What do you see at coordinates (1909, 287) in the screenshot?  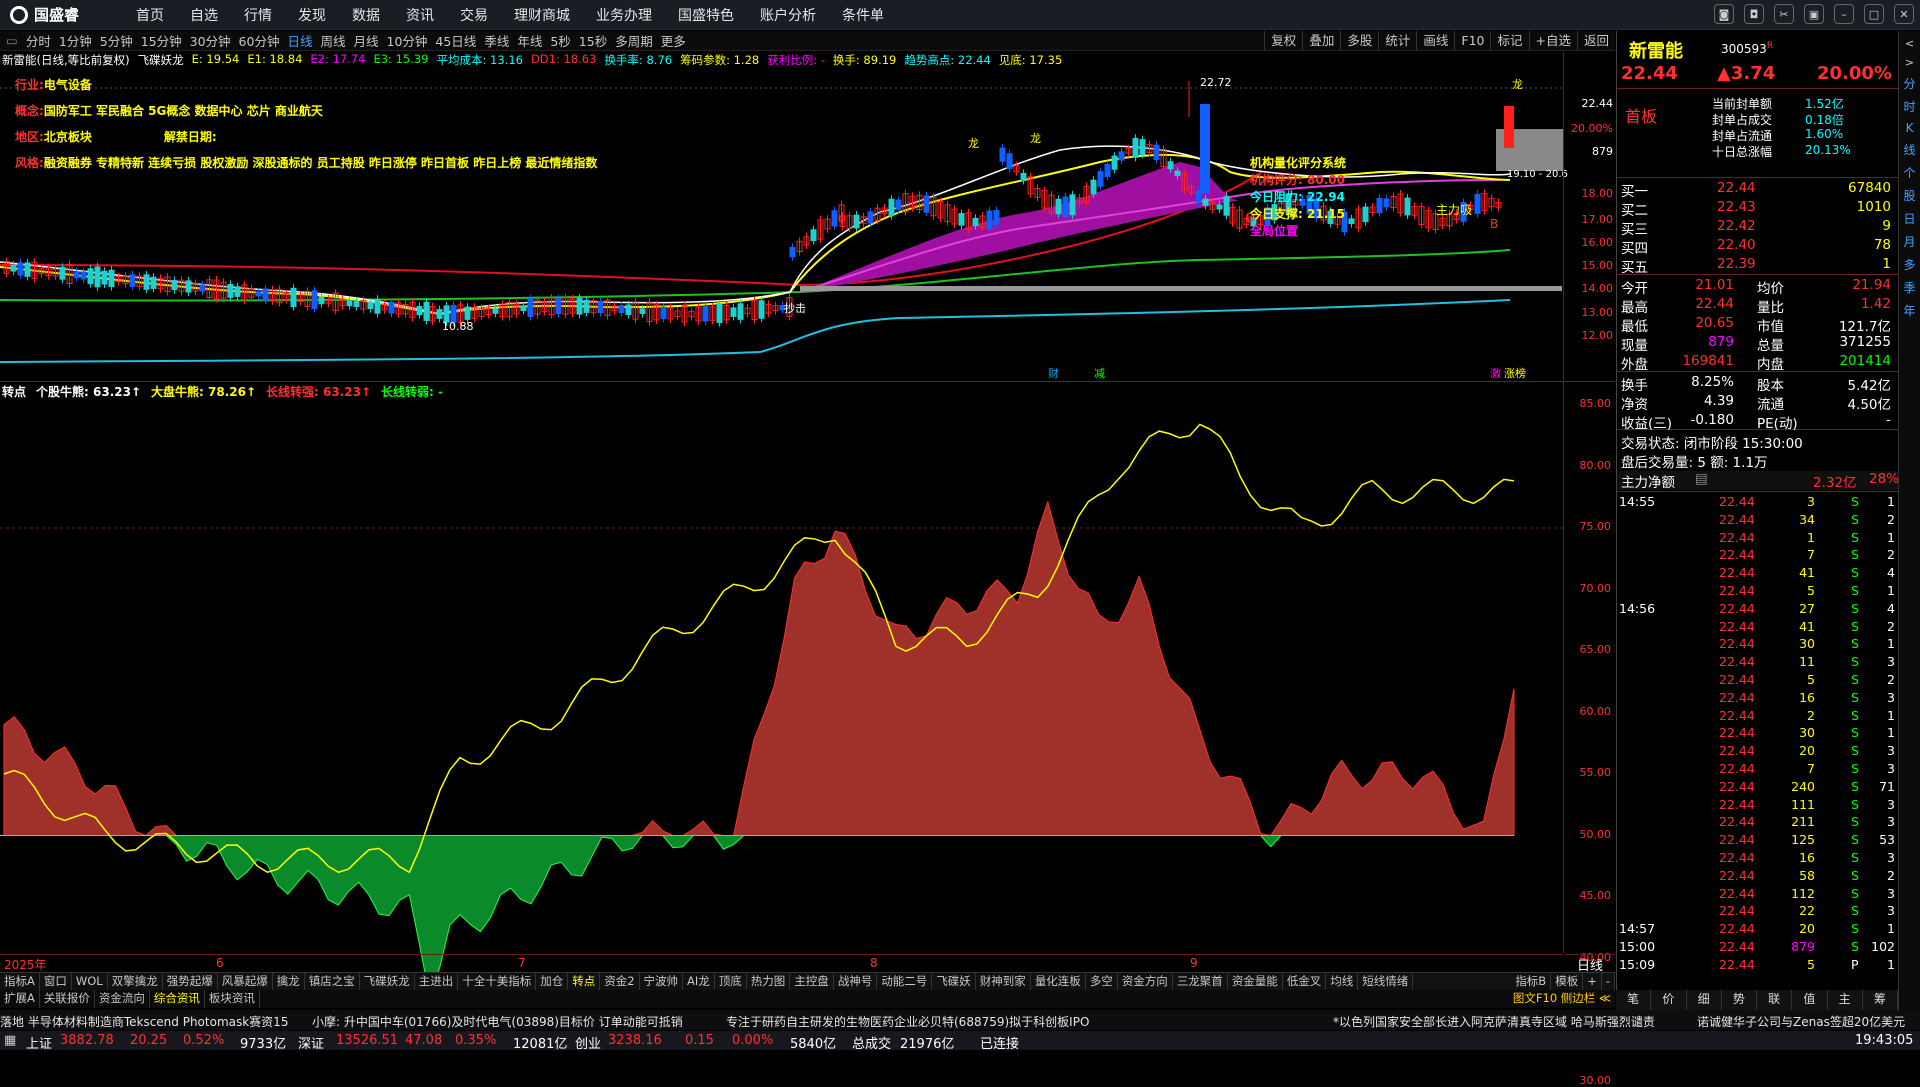 I see `side-button-11: 季` at bounding box center [1909, 287].